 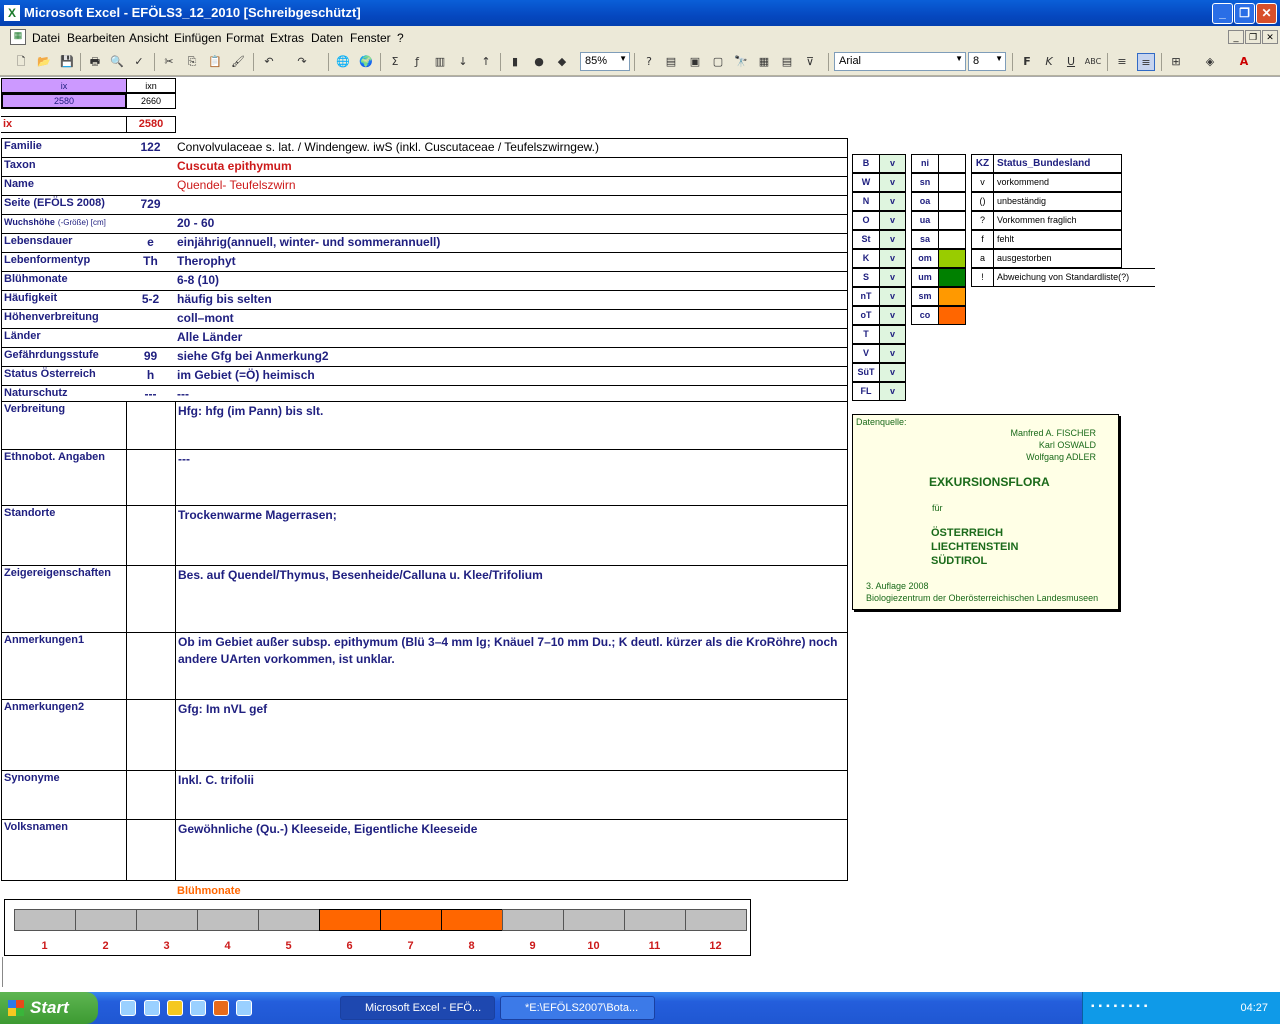 I want to click on bold-icon: F, so click(x=1027, y=62).